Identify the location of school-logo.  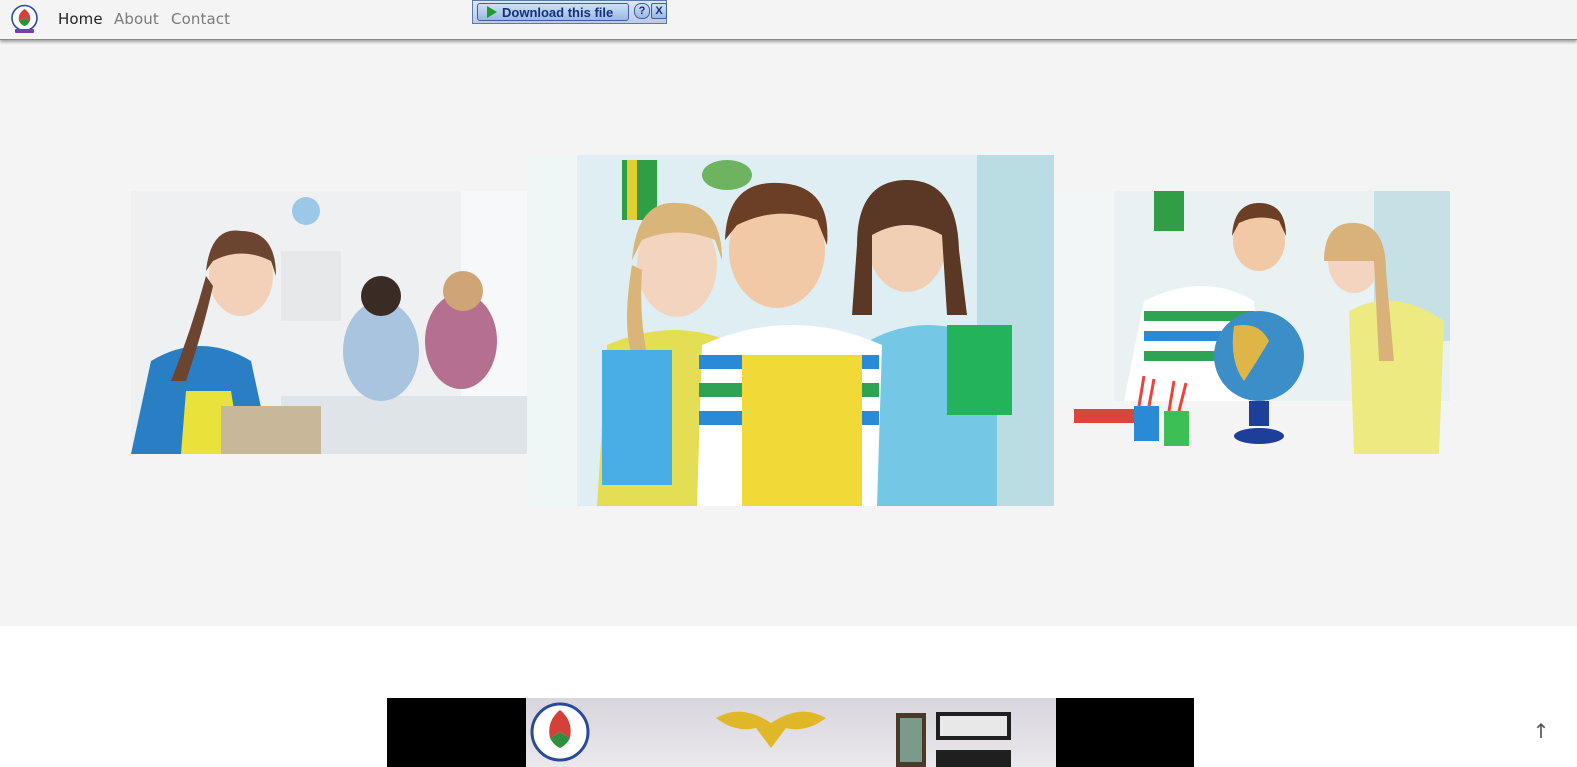
(24, 19).